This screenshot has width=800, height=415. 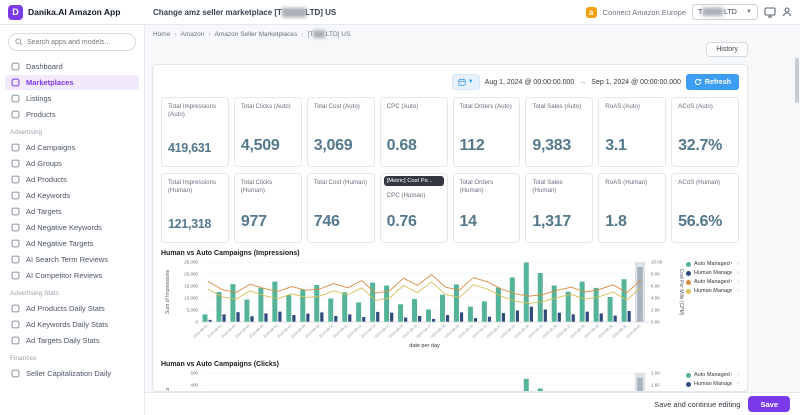 What do you see at coordinates (72, 82) in the screenshot?
I see `sidebar-item-marketplaces: Marketplaces` at bounding box center [72, 82].